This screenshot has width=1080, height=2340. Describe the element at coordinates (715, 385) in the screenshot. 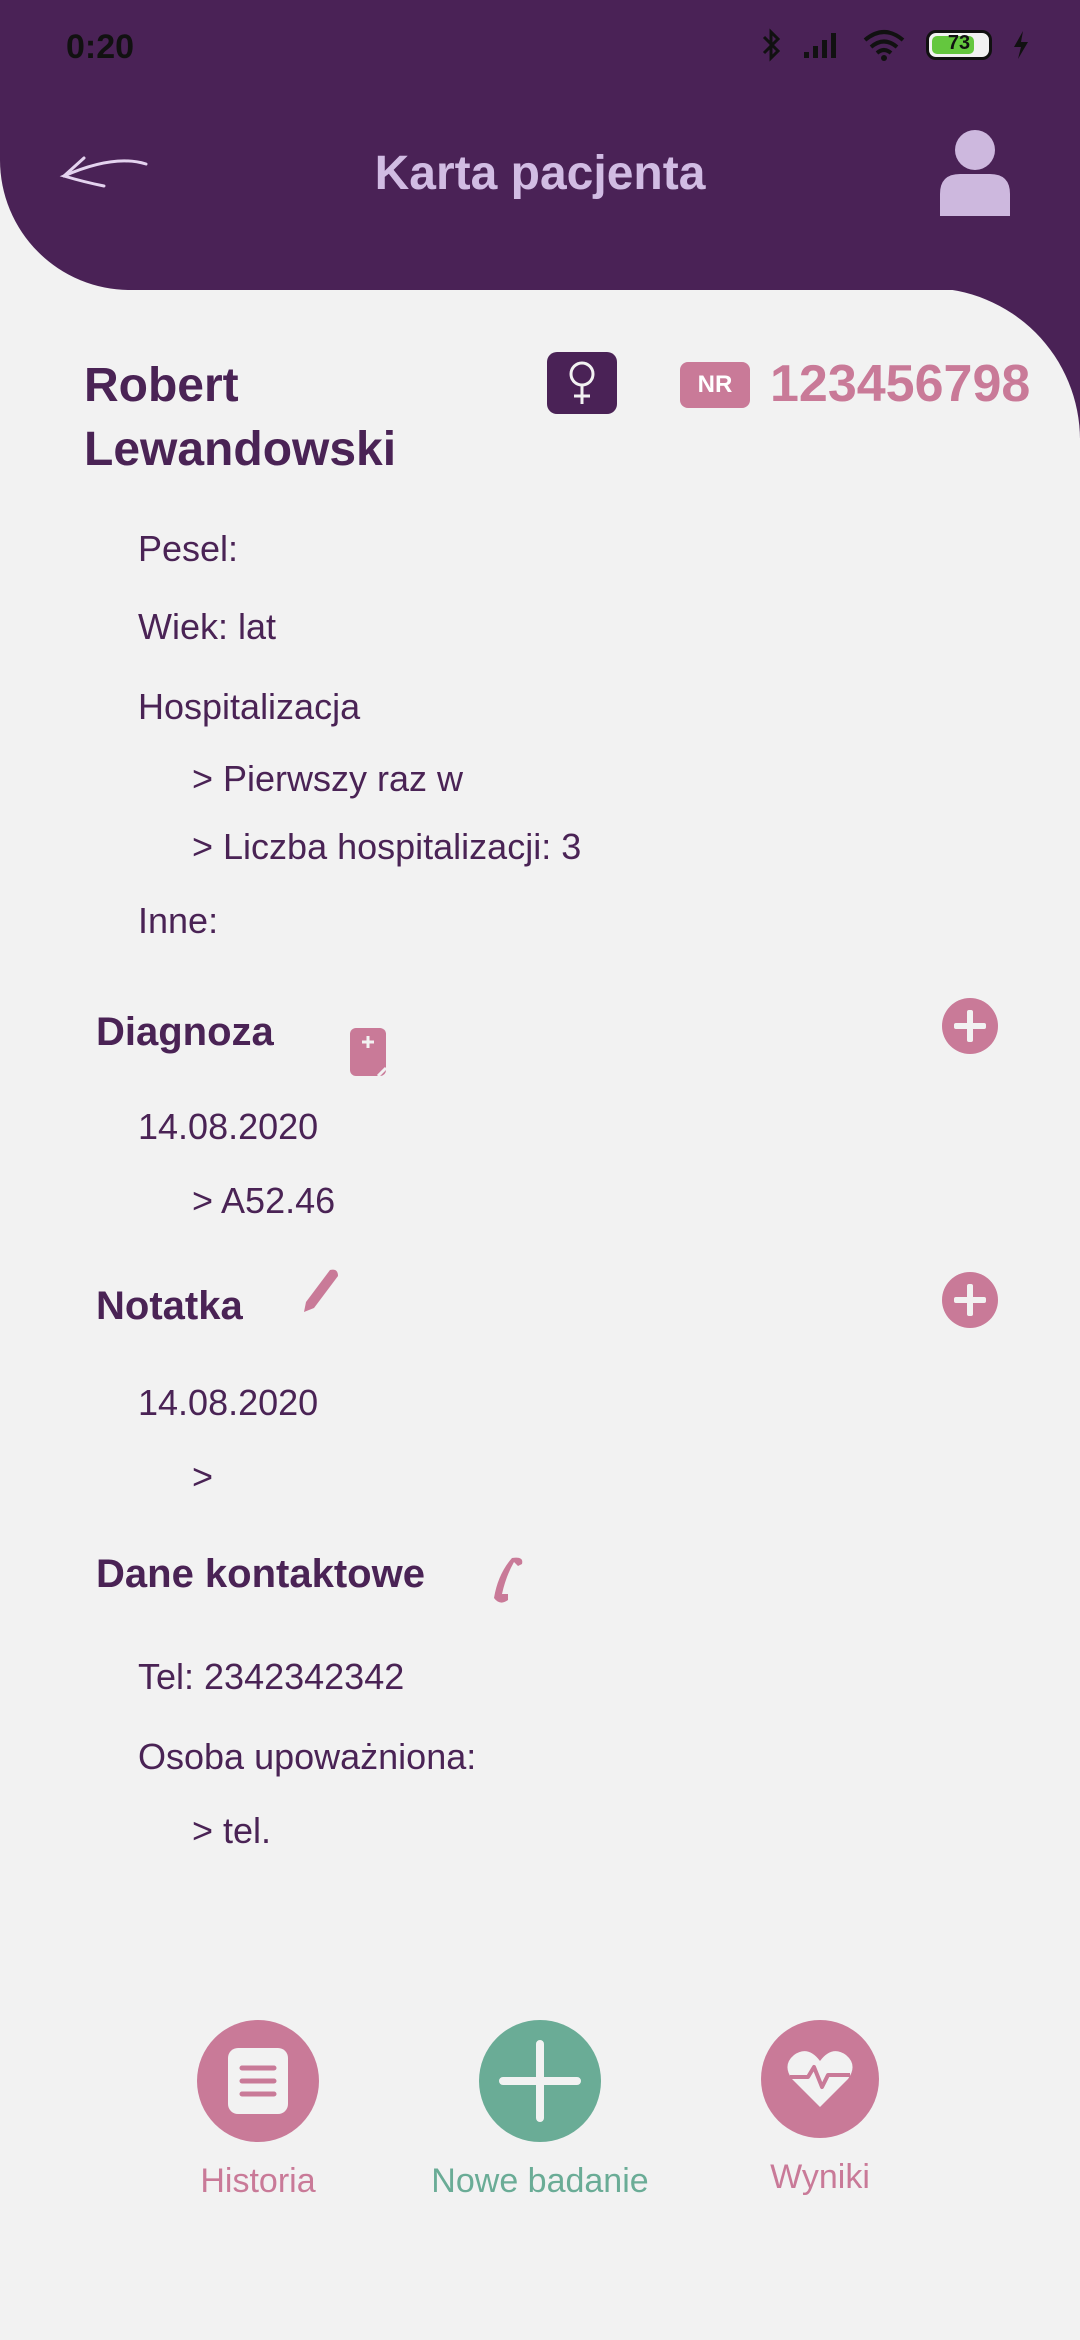

I see `nr-badge: NR` at that location.